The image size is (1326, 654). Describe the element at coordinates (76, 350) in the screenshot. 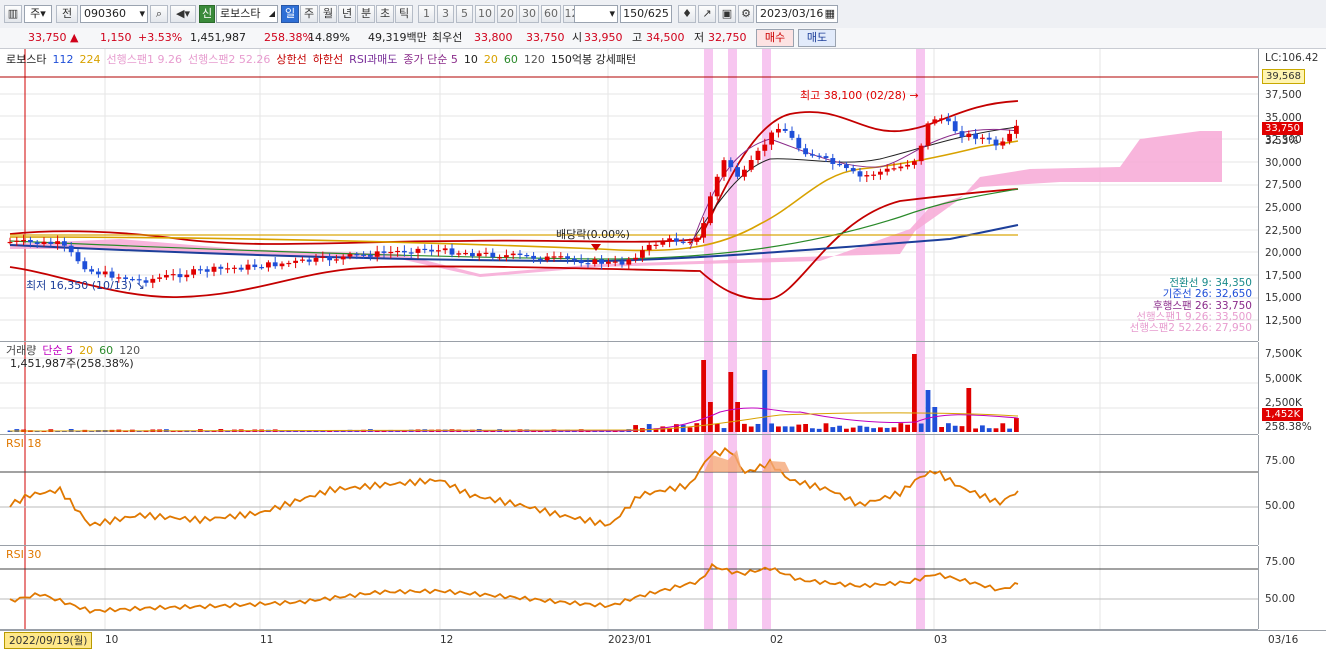

I see `volume-legend: 거래량 단순 5 20 60 120` at that location.